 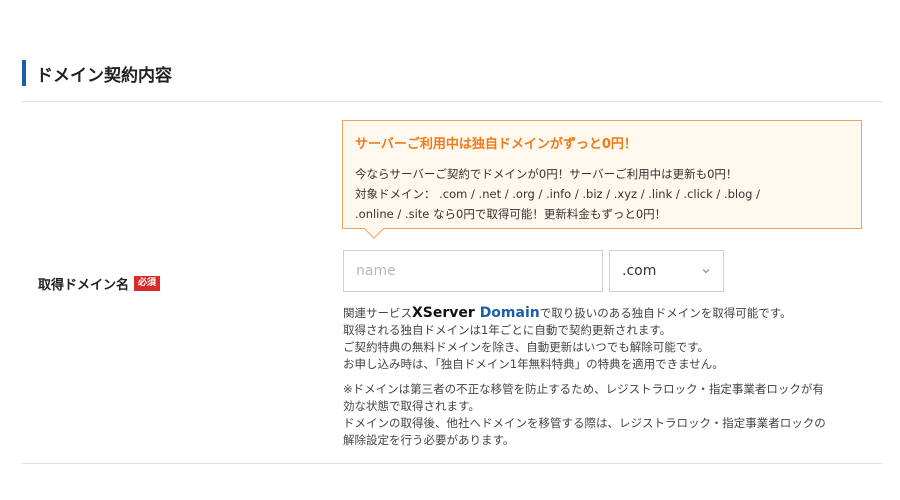 What do you see at coordinates (507, 330) in the screenshot?
I see `note-line: 取得される独自ドメインは1年ごとに自動で契約更新されます。` at bounding box center [507, 330].